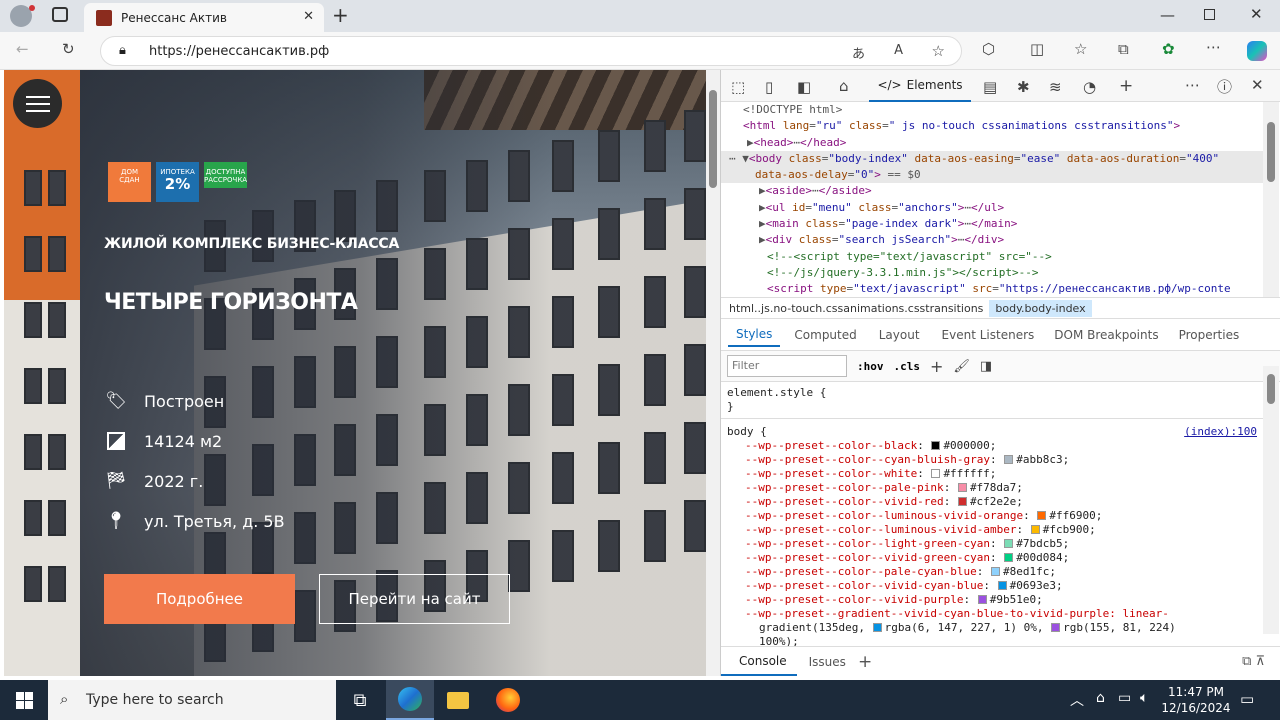 This screenshot has height=720, width=1280. Describe the element at coordinates (1104, 335) in the screenshot. I see `tab-dom-breakpoints: DOM Breakpoints` at that location.